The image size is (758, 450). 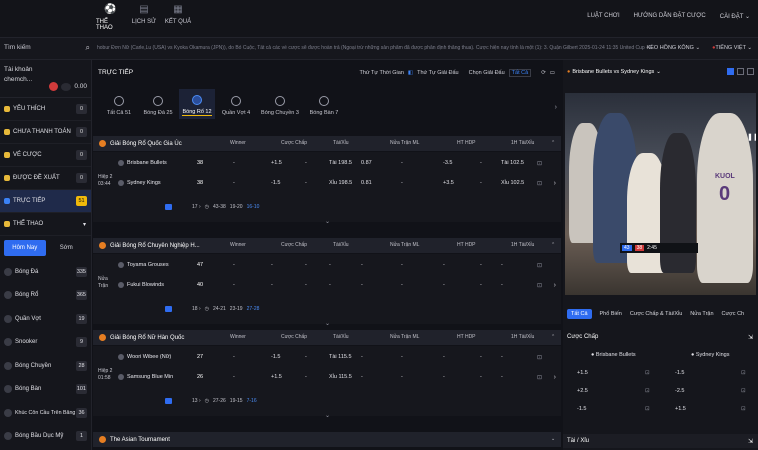 I want to click on toggle-icon: ◧, so click(x=410, y=73).